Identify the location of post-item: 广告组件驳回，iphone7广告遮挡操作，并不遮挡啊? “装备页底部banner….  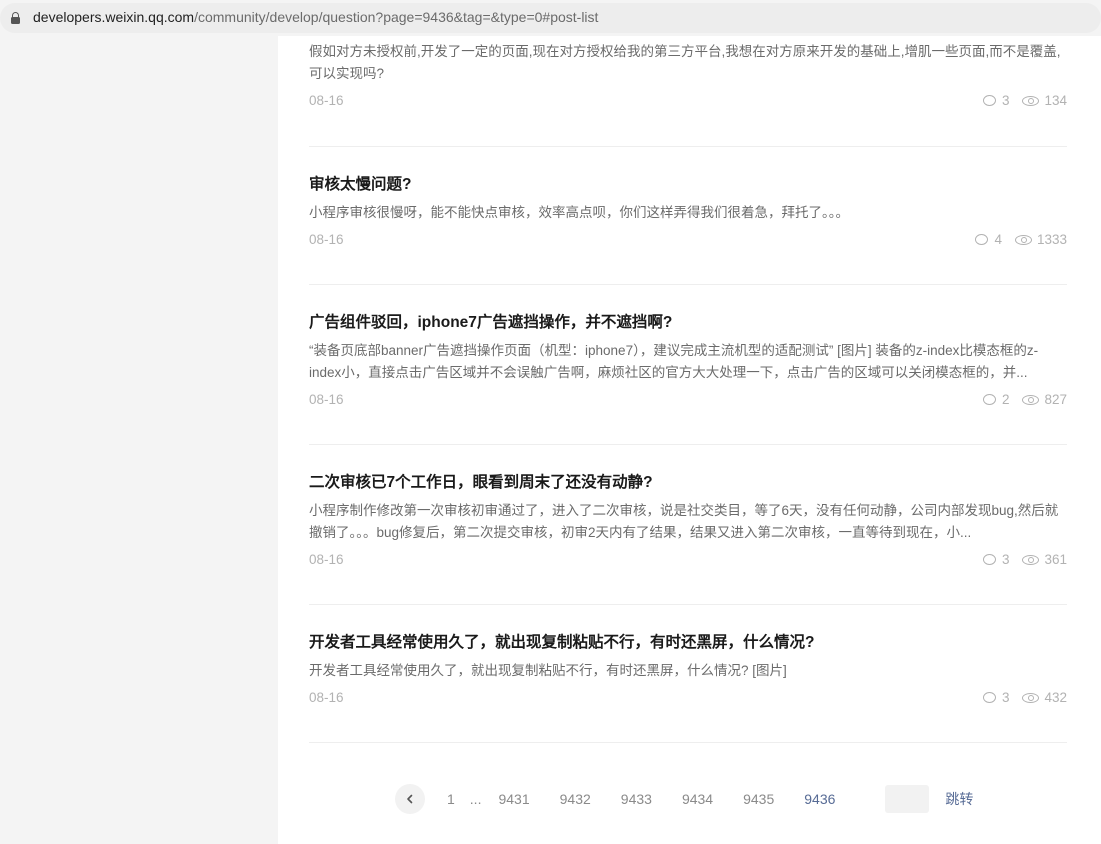
(688, 362).